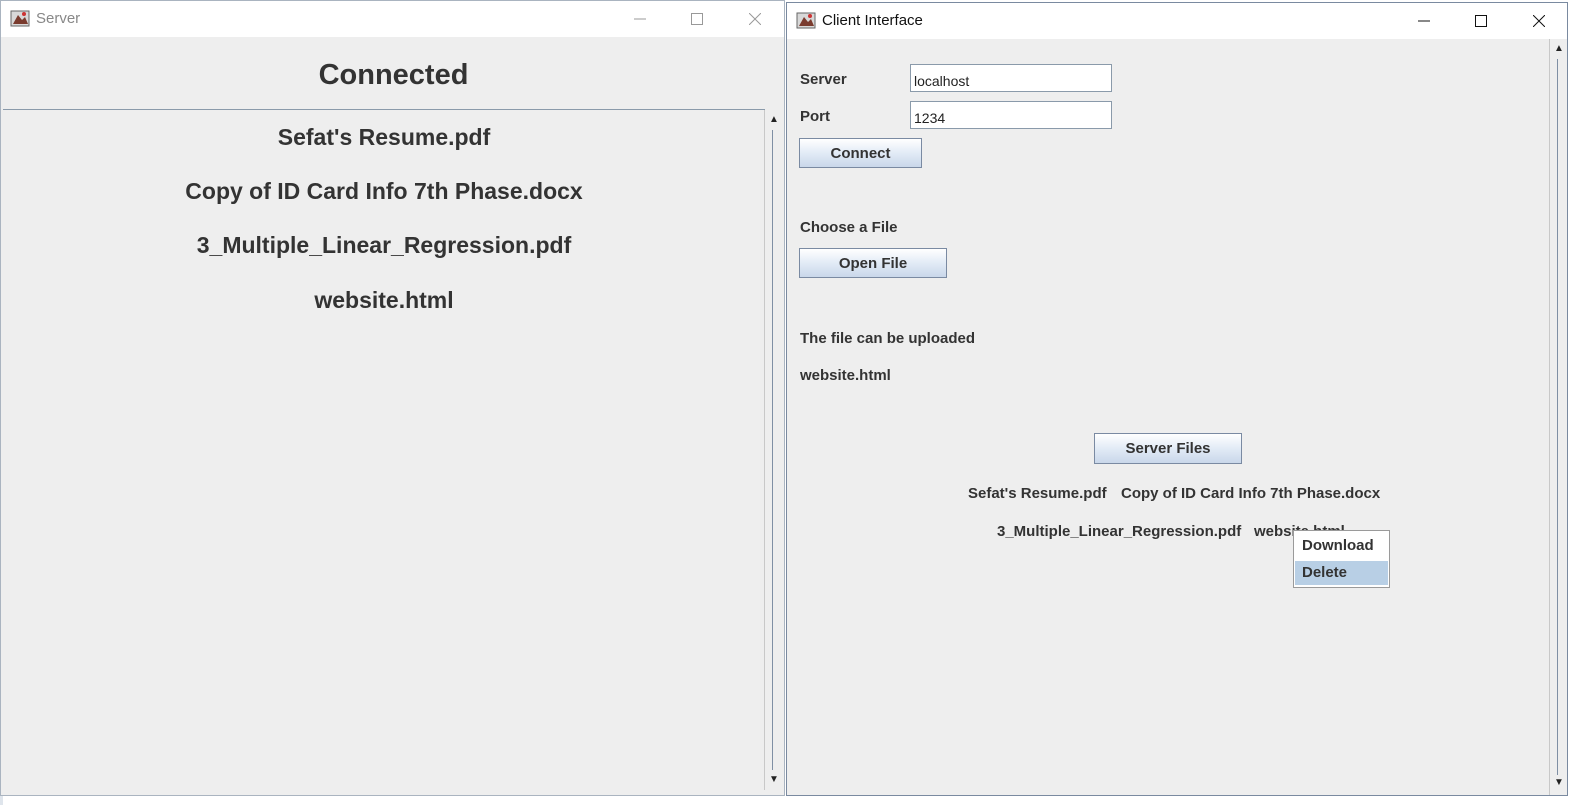  Describe the element at coordinates (815, 116) in the screenshot. I see `port-label: Port` at that location.